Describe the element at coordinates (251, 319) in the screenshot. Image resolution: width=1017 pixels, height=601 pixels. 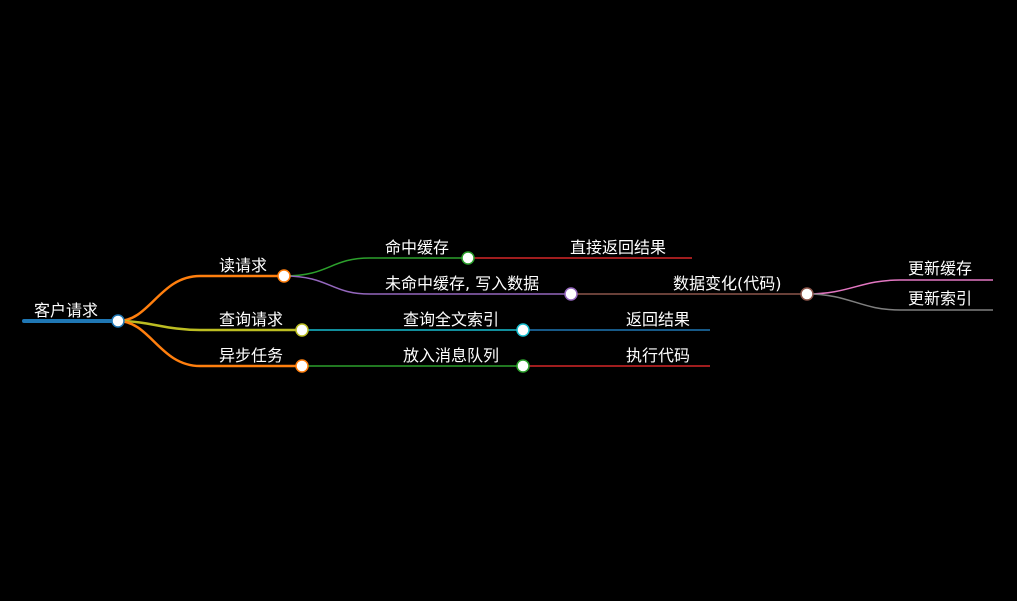
I see `node-query-request: 查询请求` at that location.